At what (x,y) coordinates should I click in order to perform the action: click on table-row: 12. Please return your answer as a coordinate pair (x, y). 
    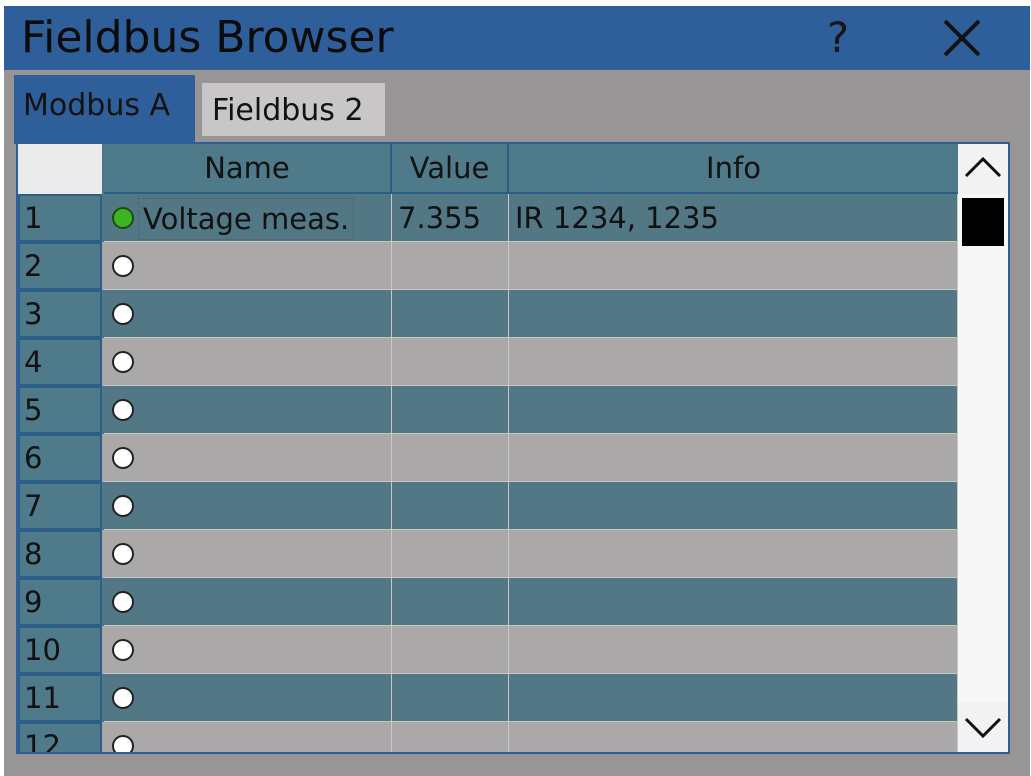
    Looking at the image, I should click on (488, 737).